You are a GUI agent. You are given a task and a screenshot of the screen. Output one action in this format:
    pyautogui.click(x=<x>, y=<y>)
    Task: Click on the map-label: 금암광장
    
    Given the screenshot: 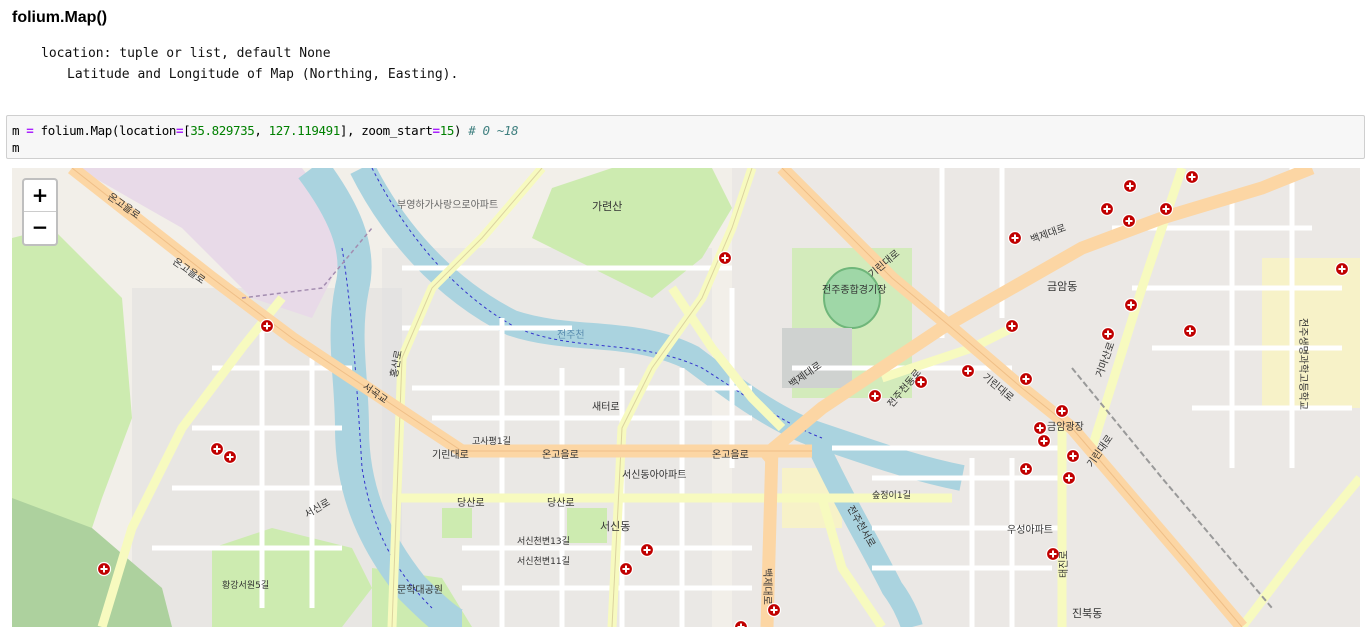 What is the action you would take?
    pyautogui.click(x=1065, y=427)
    